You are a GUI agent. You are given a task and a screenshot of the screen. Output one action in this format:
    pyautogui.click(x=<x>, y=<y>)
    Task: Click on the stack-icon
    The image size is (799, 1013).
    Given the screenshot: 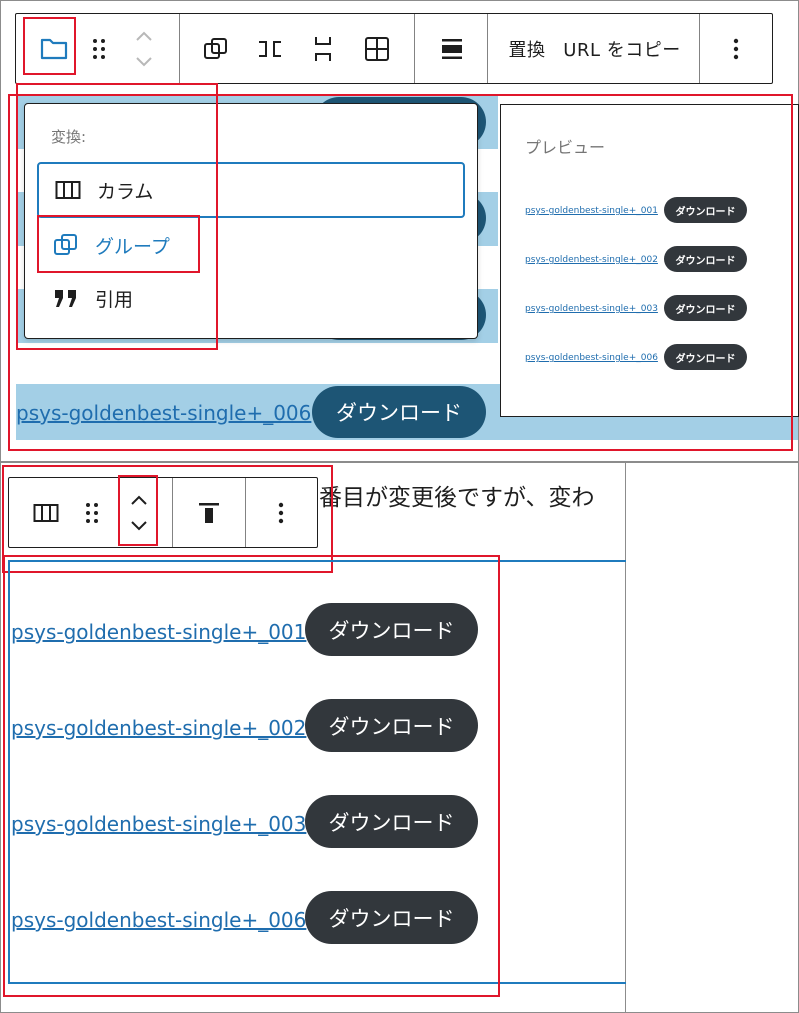 What is the action you would take?
    pyautogui.click(x=323, y=49)
    